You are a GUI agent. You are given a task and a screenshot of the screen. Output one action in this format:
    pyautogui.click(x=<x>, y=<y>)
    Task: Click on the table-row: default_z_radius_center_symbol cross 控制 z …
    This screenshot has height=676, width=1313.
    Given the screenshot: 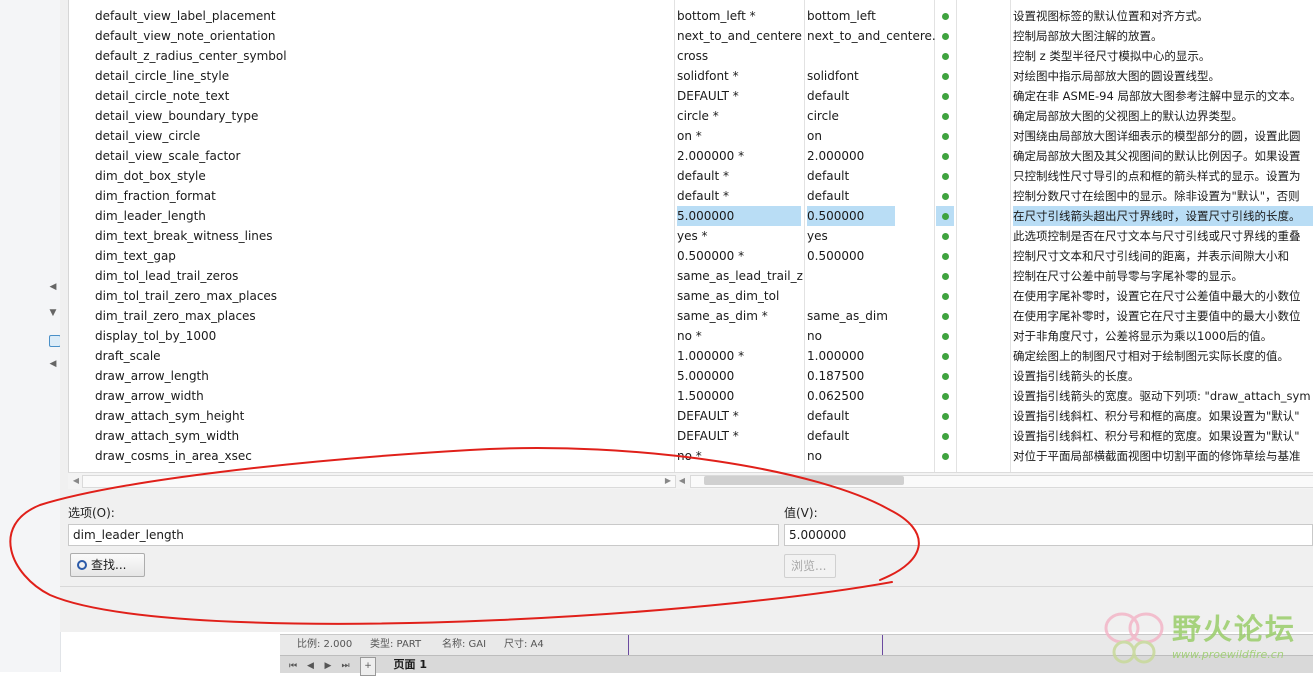 What is the action you would take?
    pyautogui.click(x=691, y=56)
    